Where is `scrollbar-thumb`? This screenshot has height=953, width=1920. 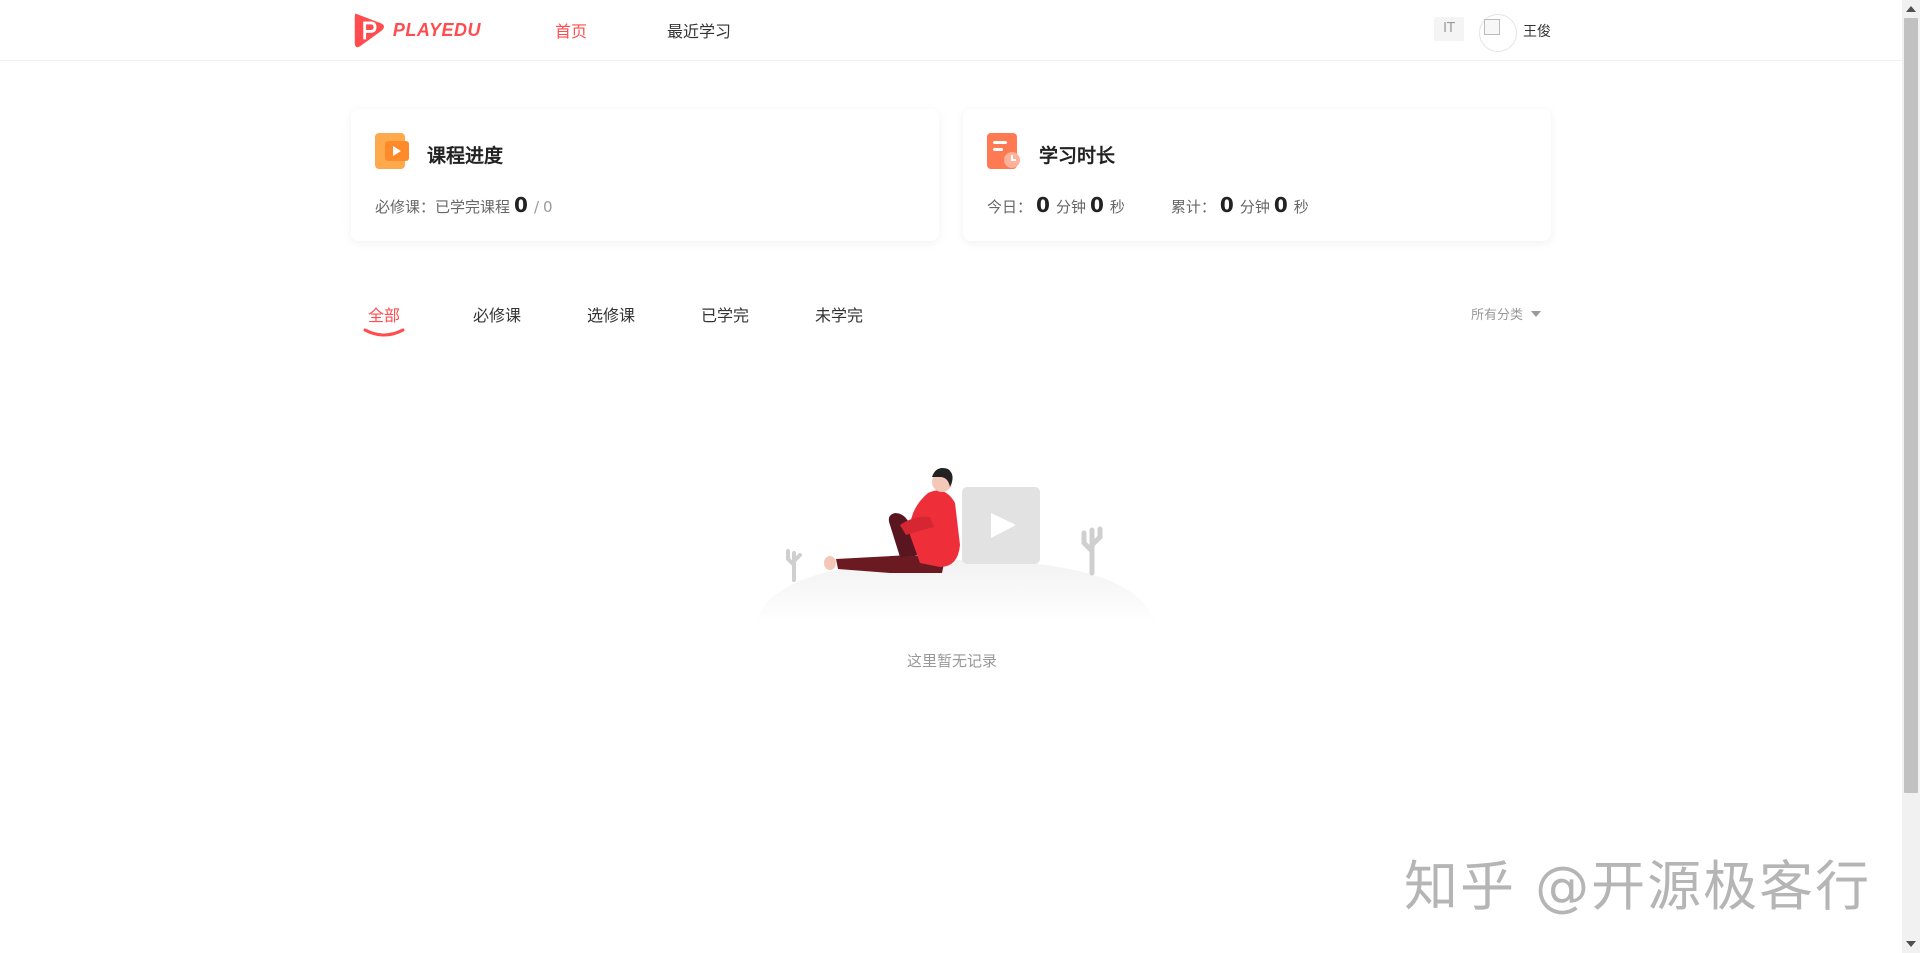 scrollbar-thumb is located at coordinates (1911, 405).